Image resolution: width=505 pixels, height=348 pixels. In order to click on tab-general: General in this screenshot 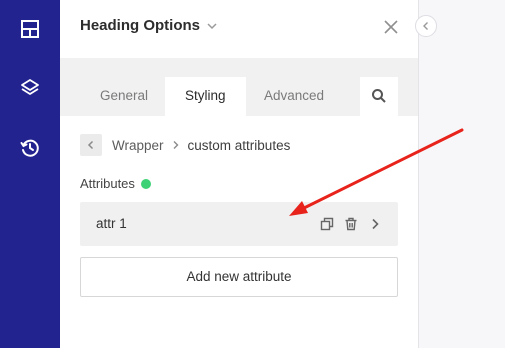, I will do `click(124, 96)`.